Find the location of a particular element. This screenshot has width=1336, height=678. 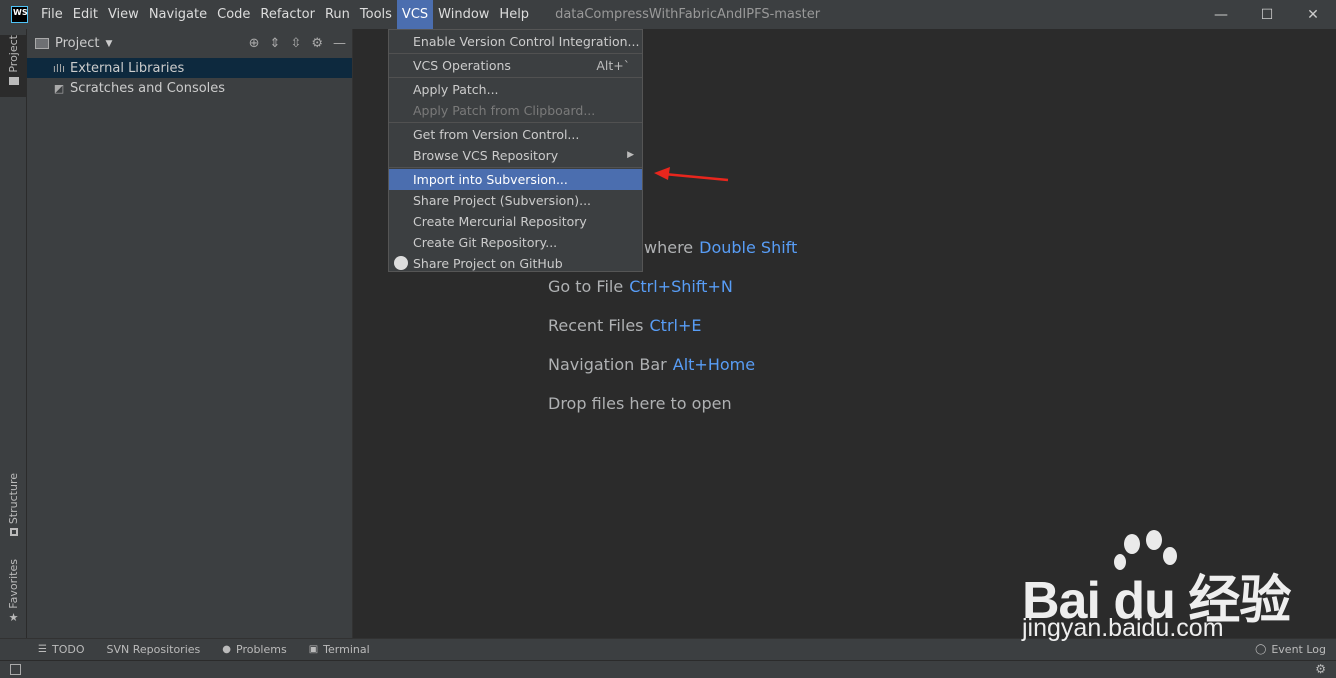

menu-item-label: Create Mercurial Repository is located at coordinates (500, 221).